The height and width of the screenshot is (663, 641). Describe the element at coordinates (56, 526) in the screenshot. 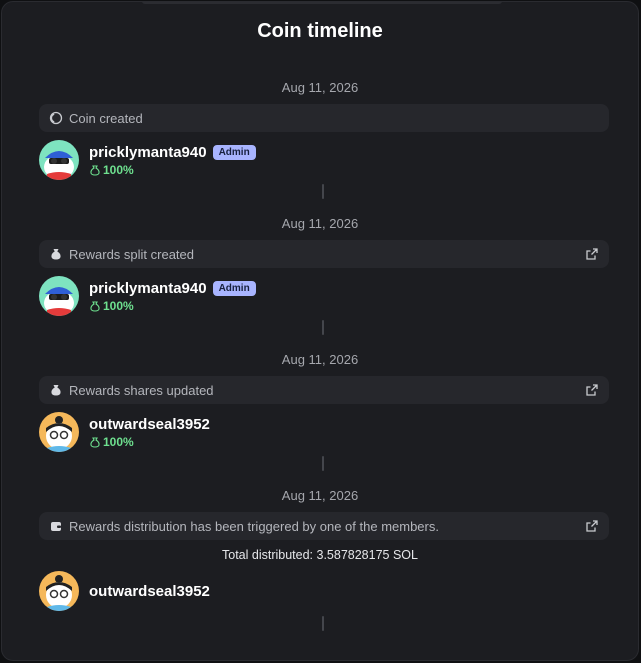

I see `wallet-icon` at that location.